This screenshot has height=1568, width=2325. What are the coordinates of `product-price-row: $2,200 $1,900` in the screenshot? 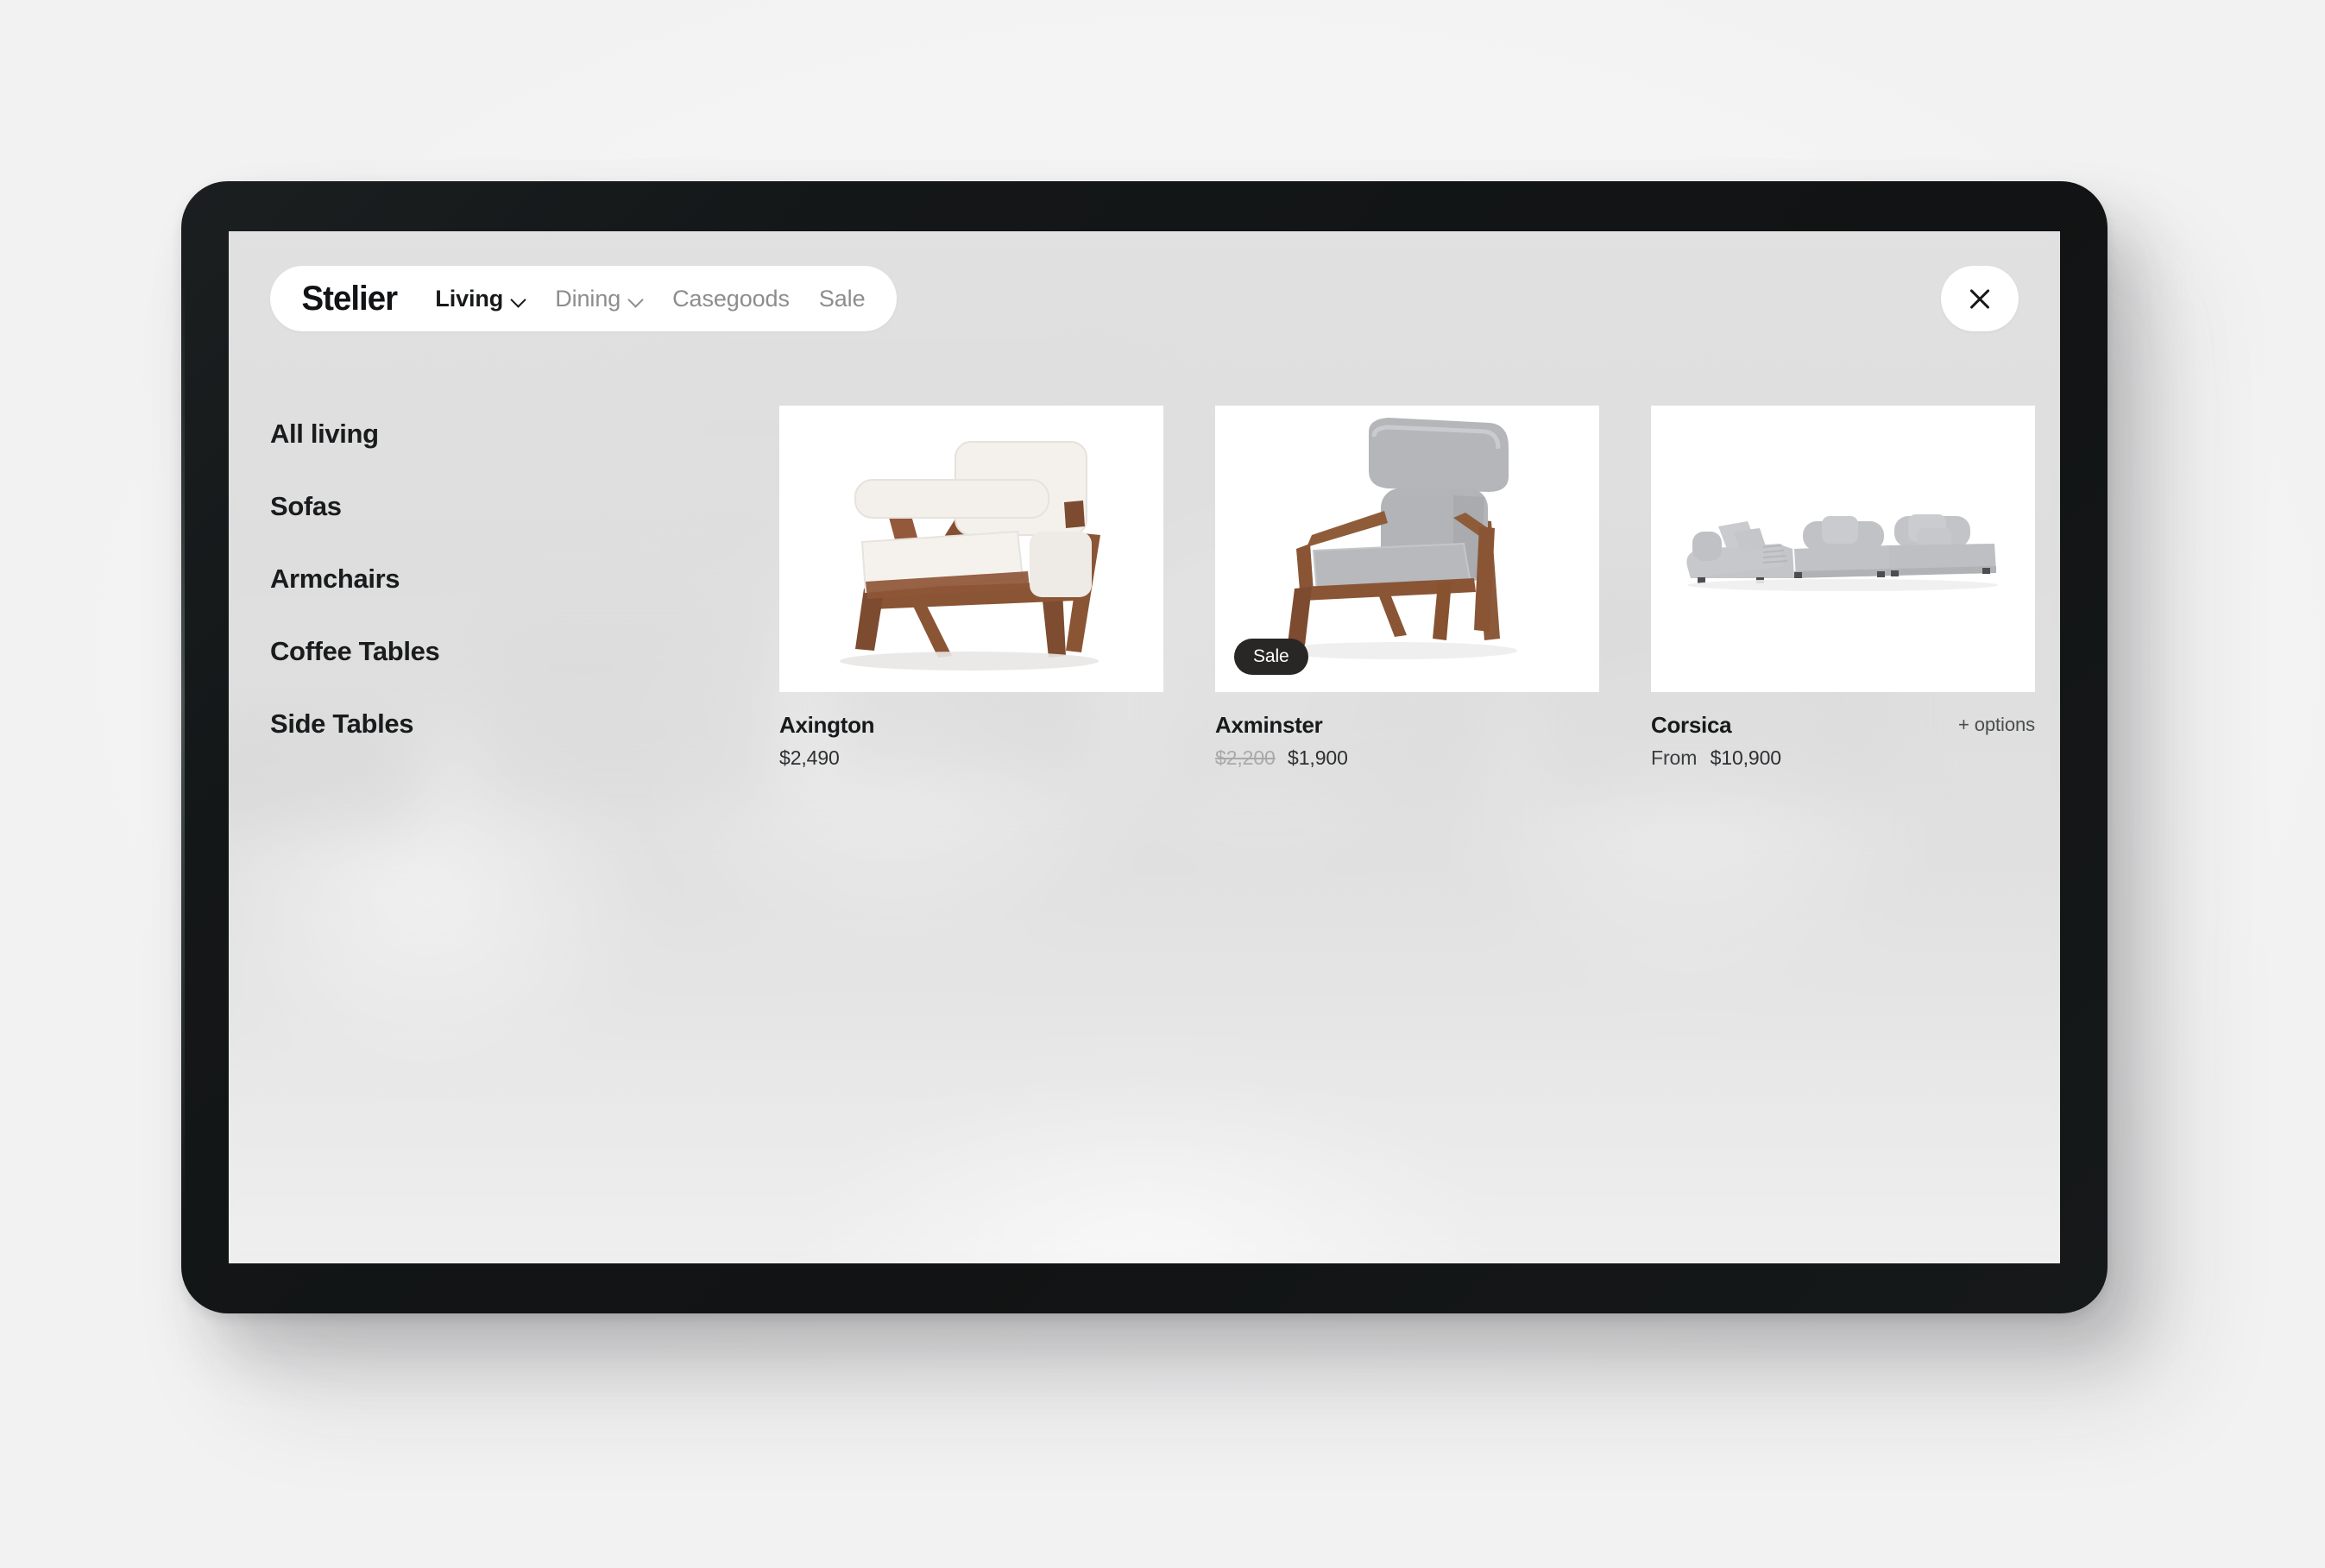 It's located at (1407, 758).